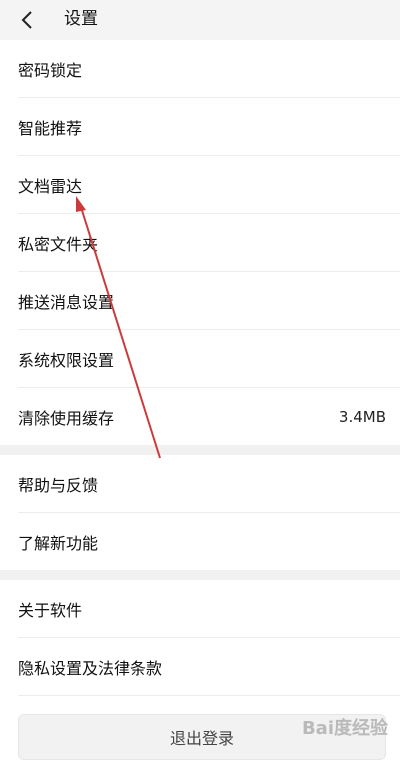  What do you see at coordinates (209, 185) in the screenshot?
I see `settings-item-document-radar: 文档雷达` at bounding box center [209, 185].